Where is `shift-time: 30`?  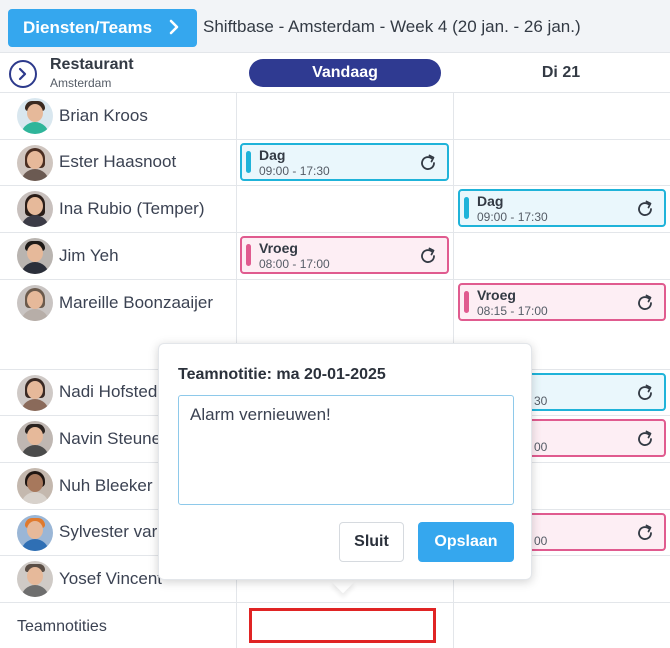 shift-time: 30 is located at coordinates (541, 401).